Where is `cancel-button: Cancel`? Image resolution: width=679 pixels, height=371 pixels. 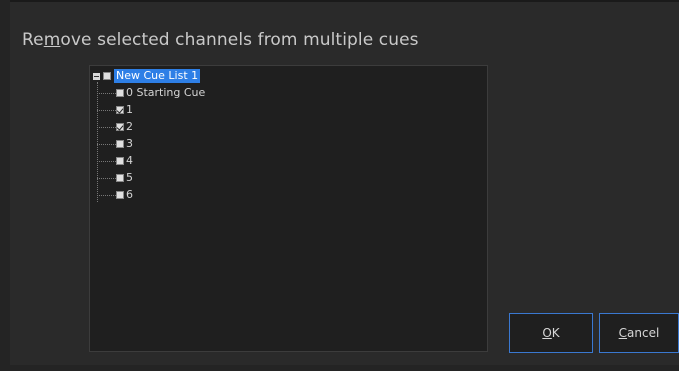
cancel-button: Cancel is located at coordinates (639, 333).